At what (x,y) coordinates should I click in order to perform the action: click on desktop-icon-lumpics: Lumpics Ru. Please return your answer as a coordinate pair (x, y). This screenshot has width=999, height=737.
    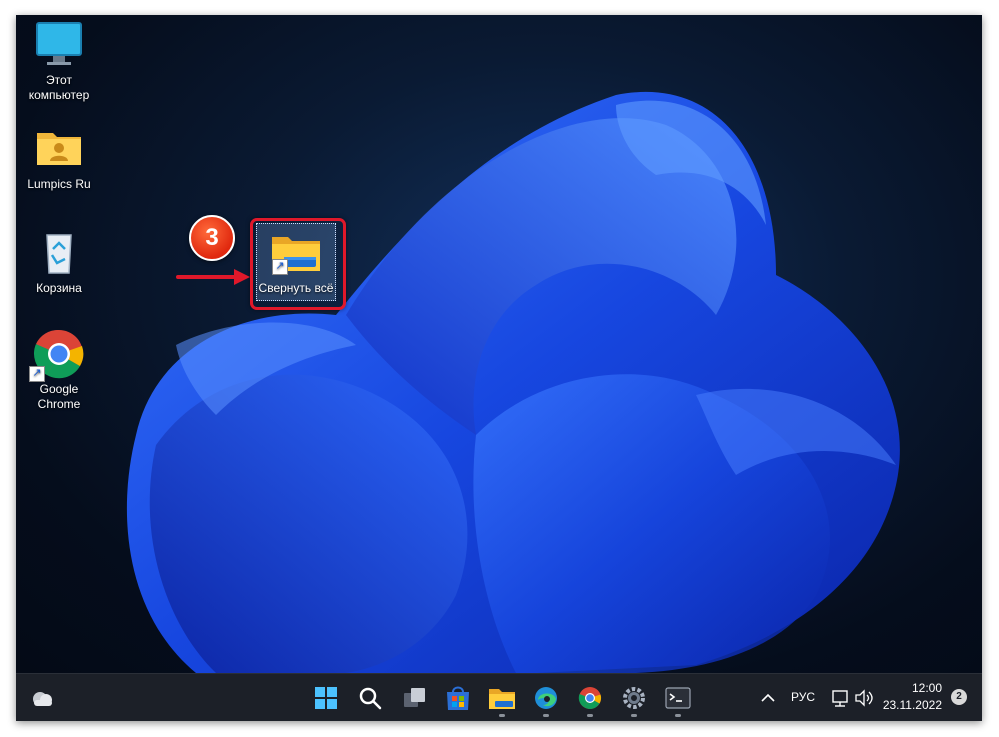
    Looking at the image, I should click on (59, 157).